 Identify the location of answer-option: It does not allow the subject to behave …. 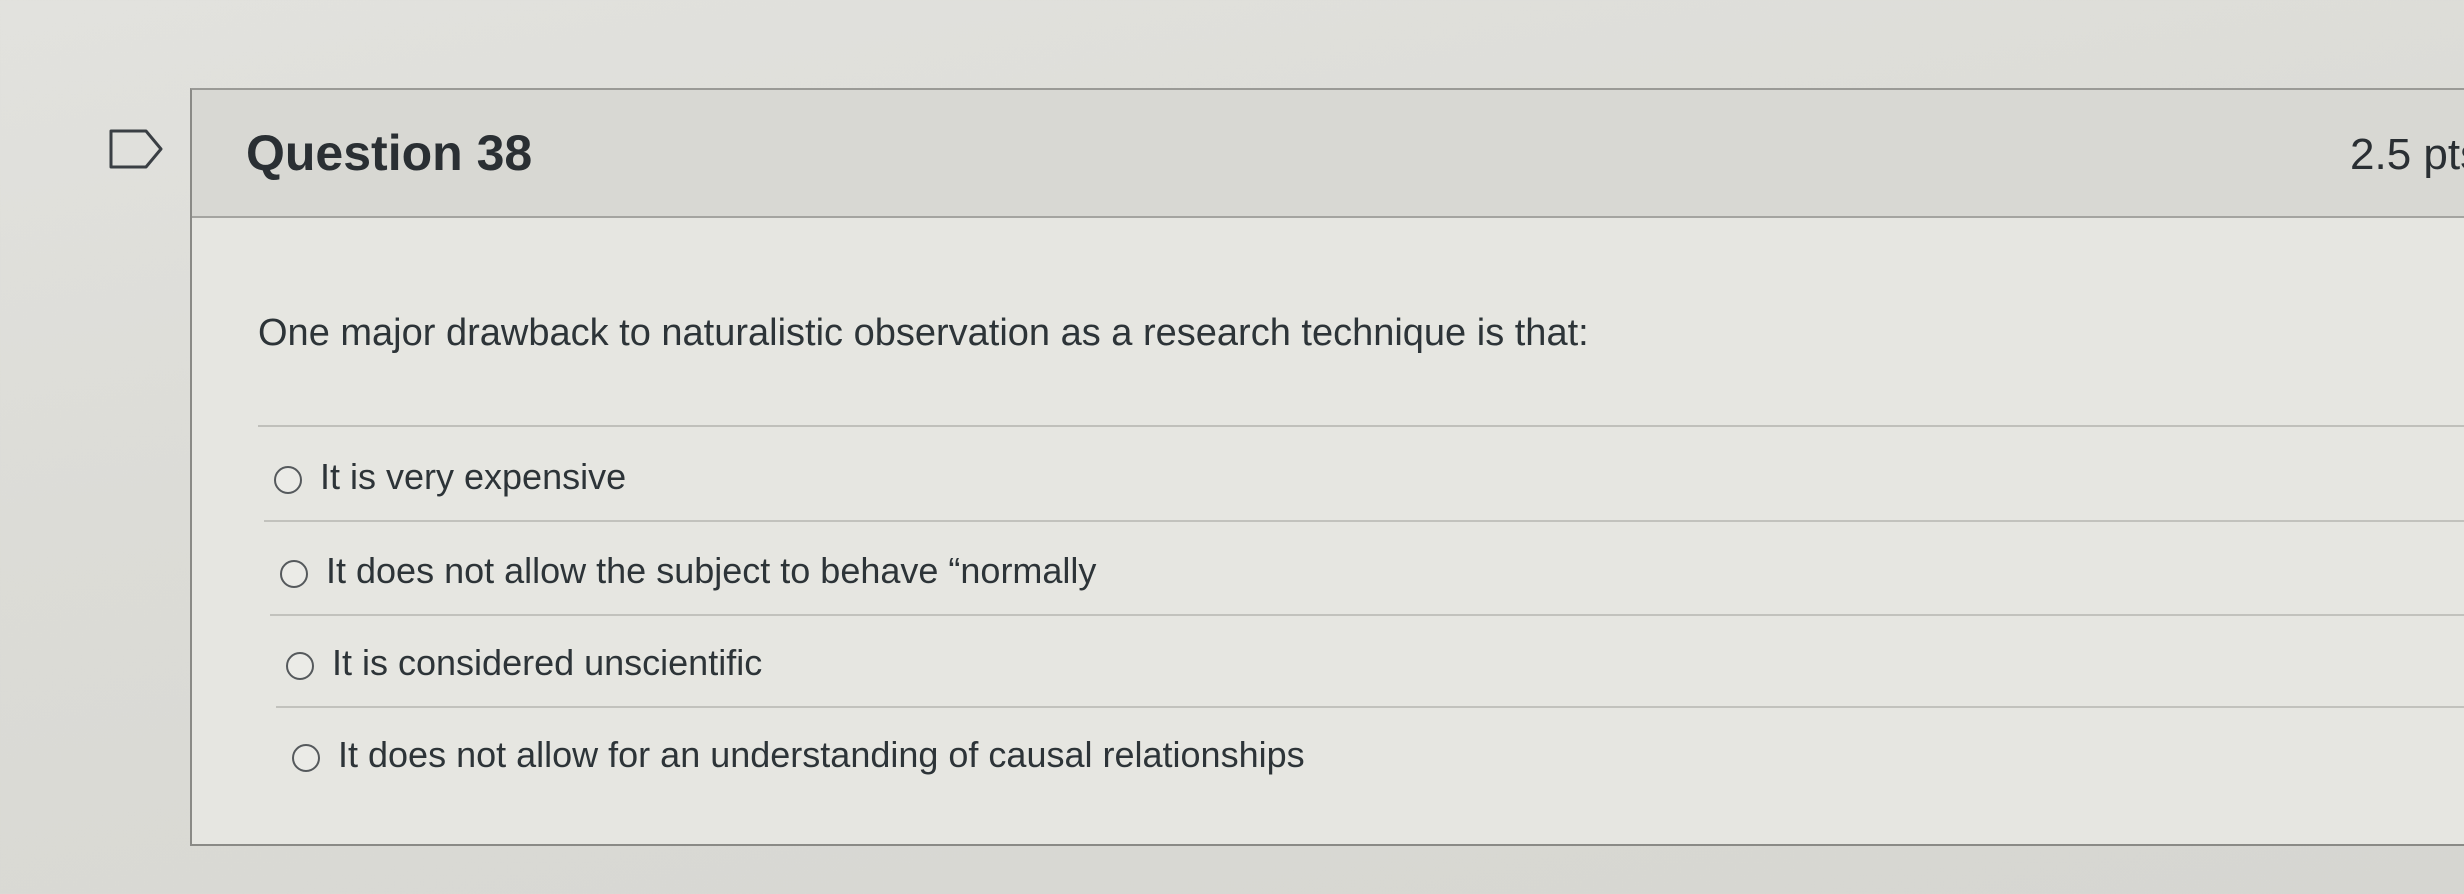
(1367, 579).